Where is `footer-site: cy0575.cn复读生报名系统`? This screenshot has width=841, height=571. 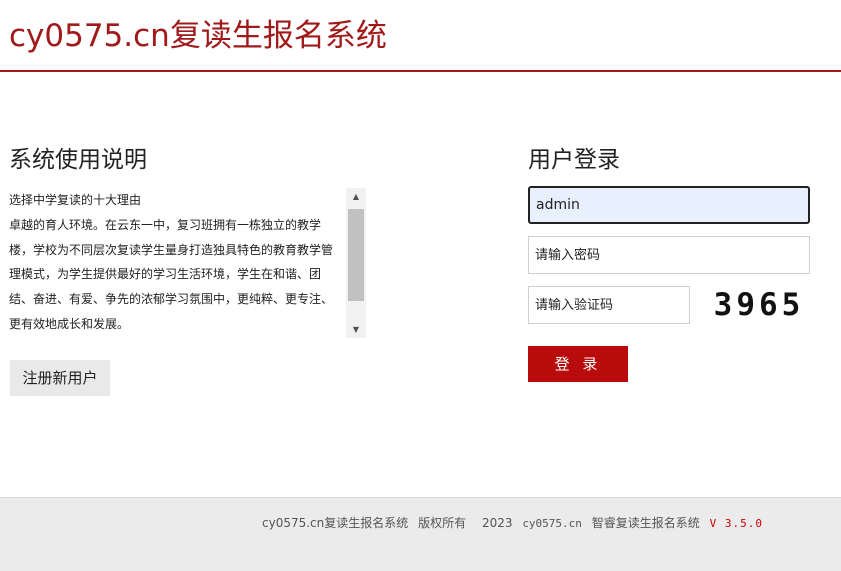 footer-site: cy0575.cn复读生报名系统 is located at coordinates (335, 523).